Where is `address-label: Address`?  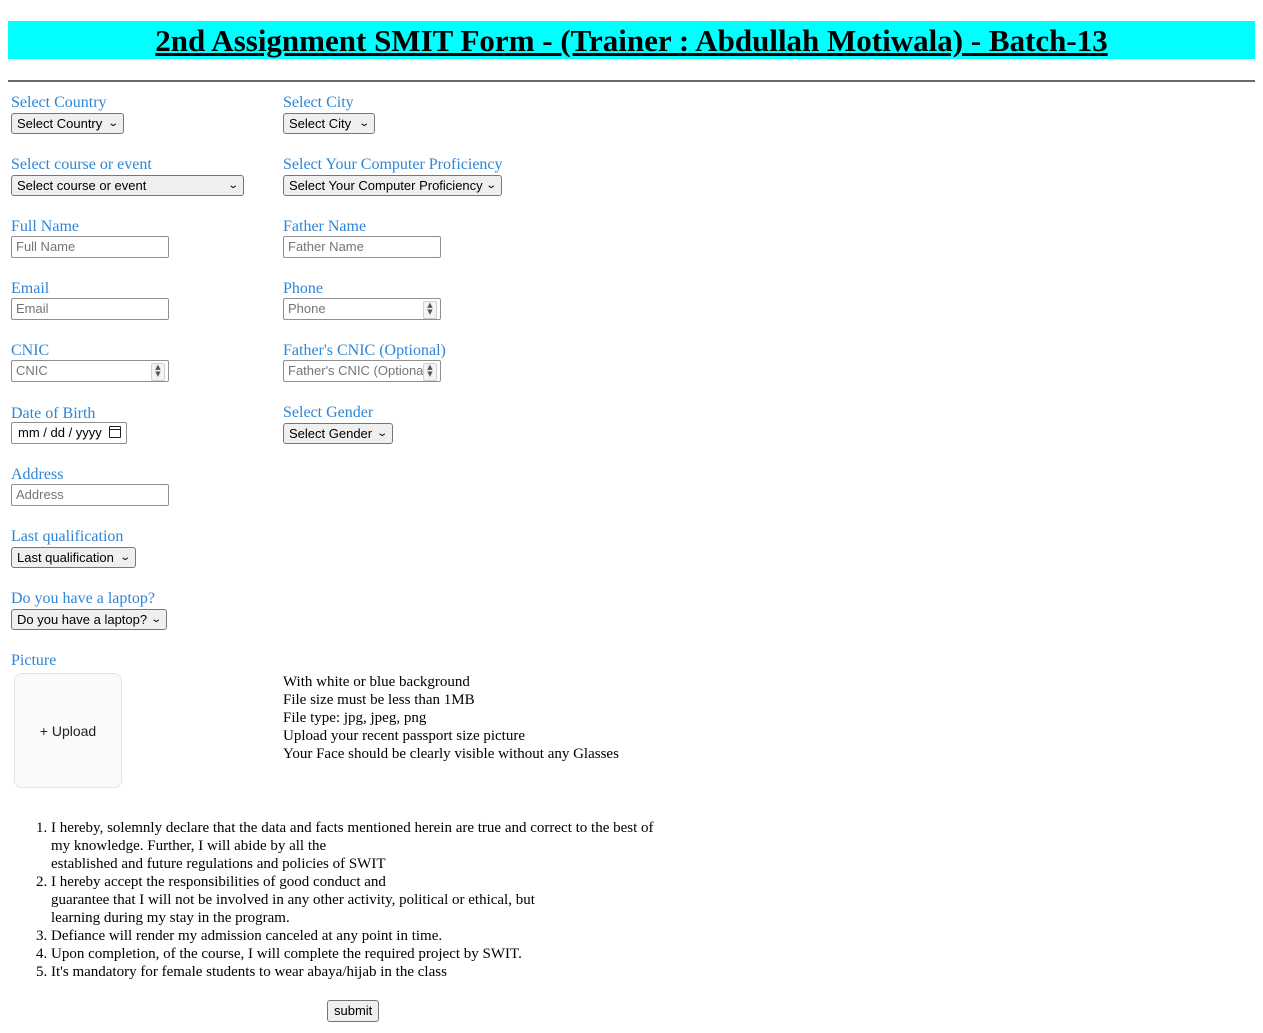
address-label: Address is located at coordinates (37, 474).